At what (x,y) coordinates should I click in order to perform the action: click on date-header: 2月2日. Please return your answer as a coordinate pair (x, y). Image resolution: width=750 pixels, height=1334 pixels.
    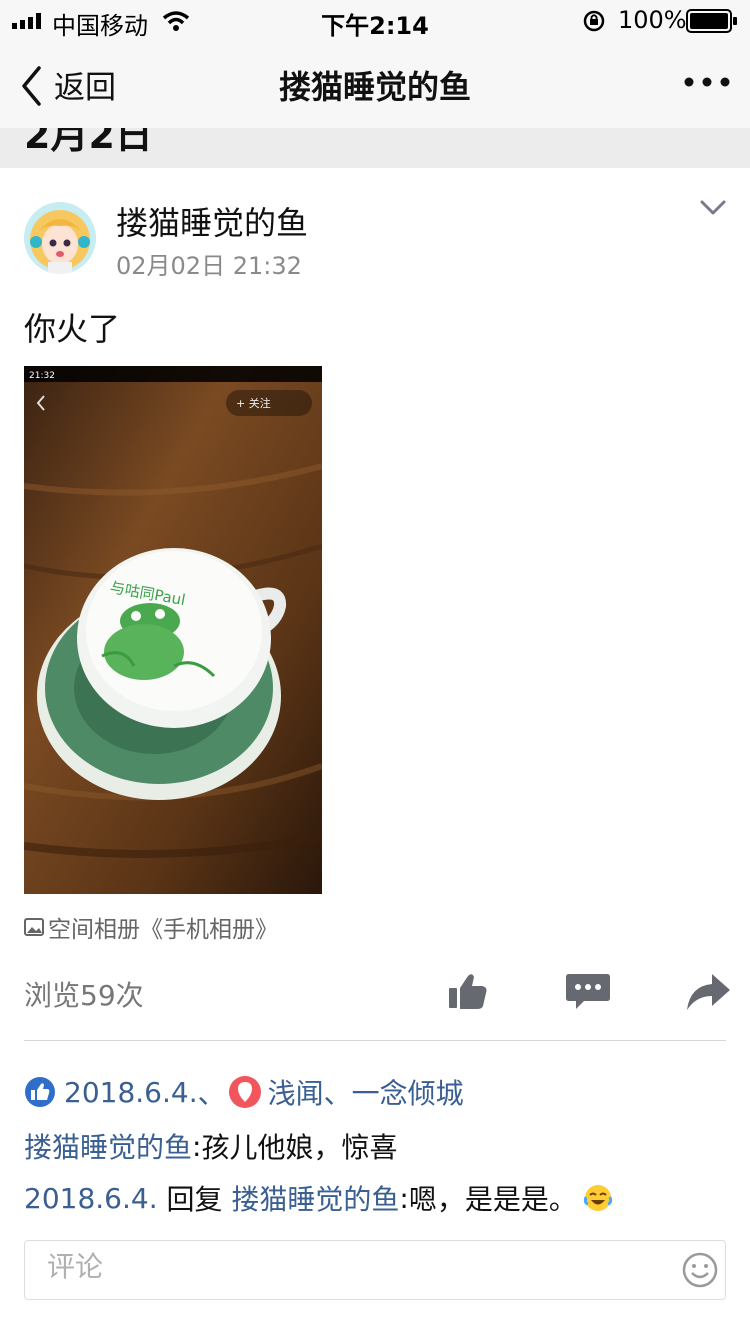
    Looking at the image, I should click on (375, 148).